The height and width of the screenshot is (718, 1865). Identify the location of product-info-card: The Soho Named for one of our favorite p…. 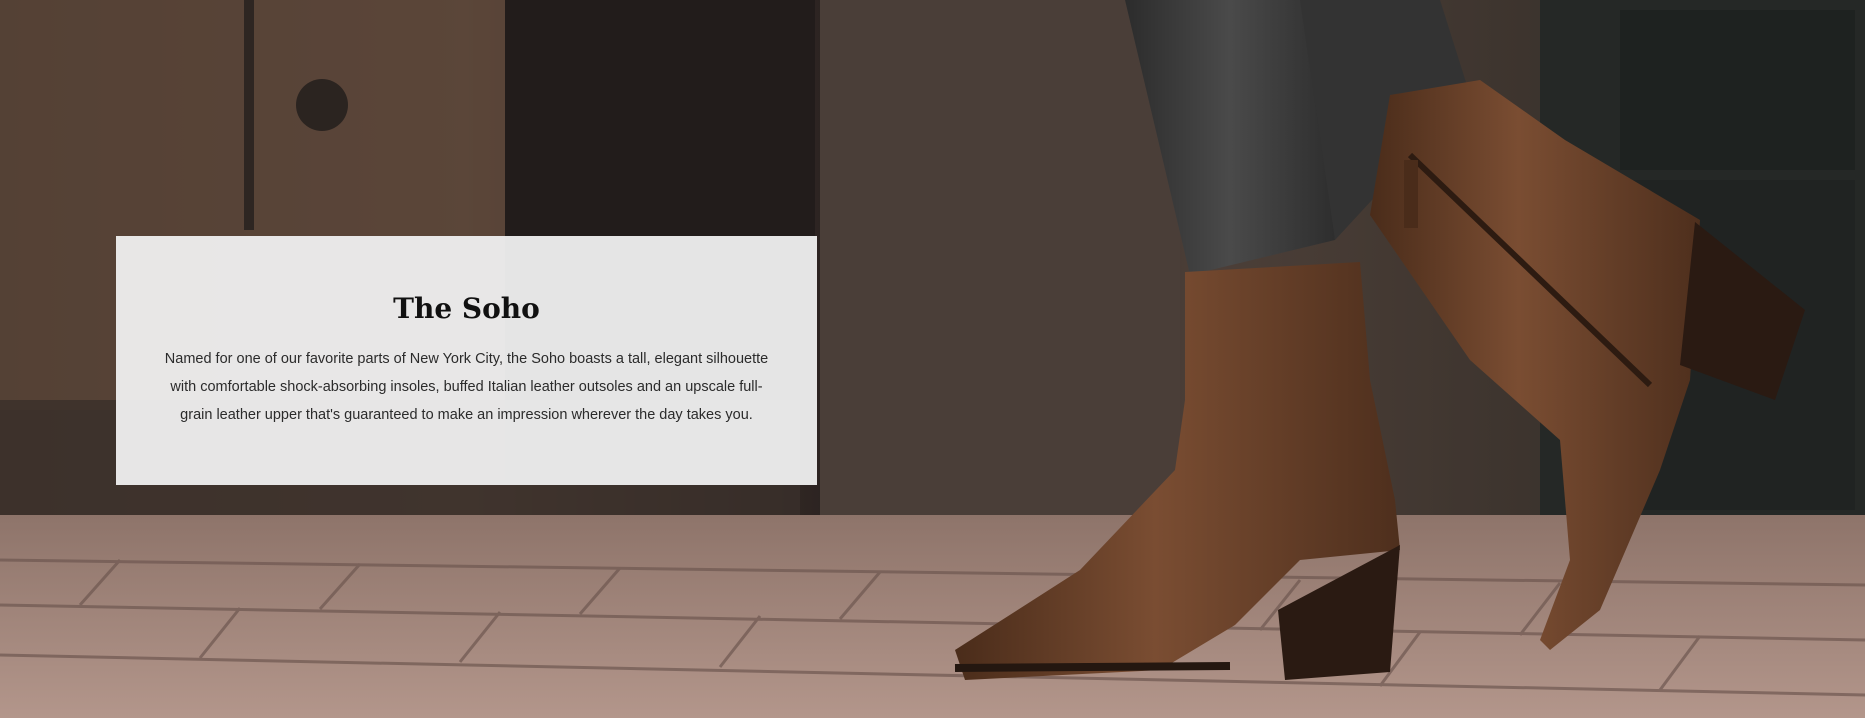
(466, 360).